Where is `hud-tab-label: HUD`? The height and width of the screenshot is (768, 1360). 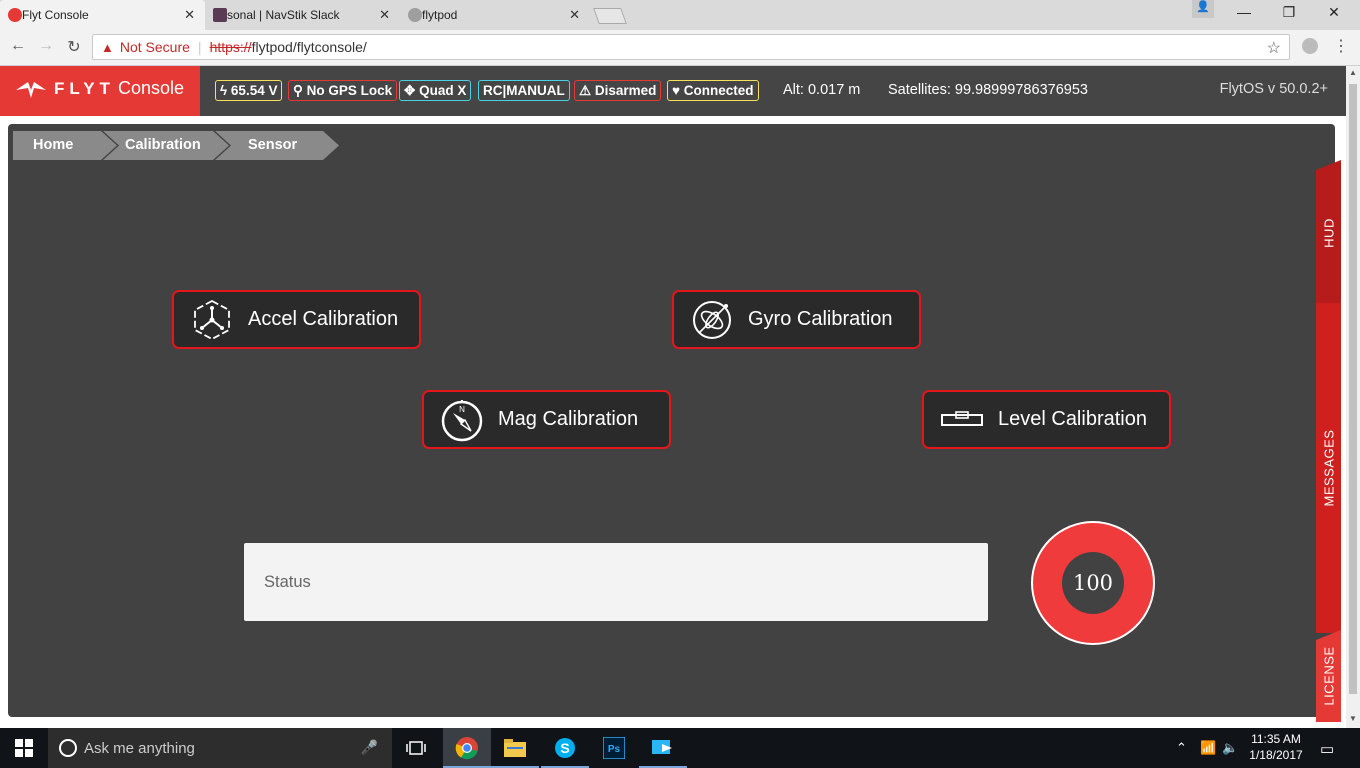 hud-tab-label: HUD is located at coordinates (1328, 233).